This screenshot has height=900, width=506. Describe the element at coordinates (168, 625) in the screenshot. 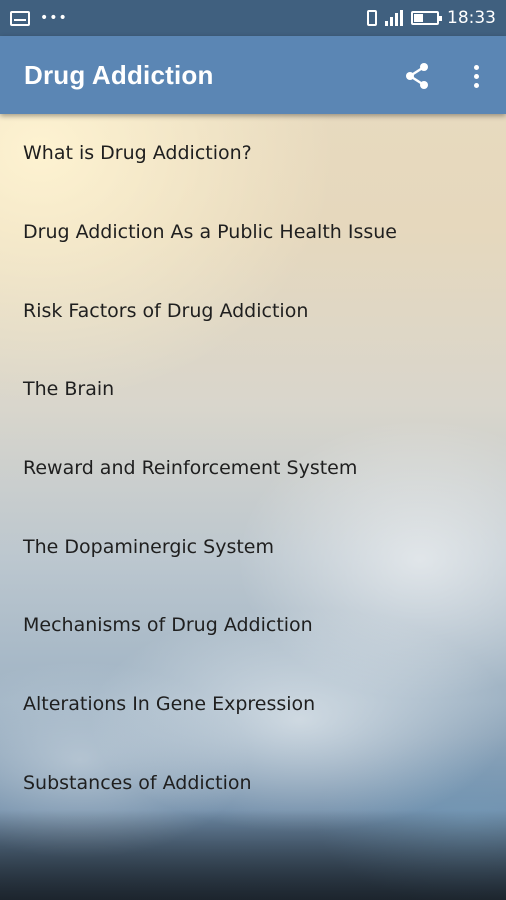

I see `list-item-label: Mechanisms of Drug Addiction` at that location.